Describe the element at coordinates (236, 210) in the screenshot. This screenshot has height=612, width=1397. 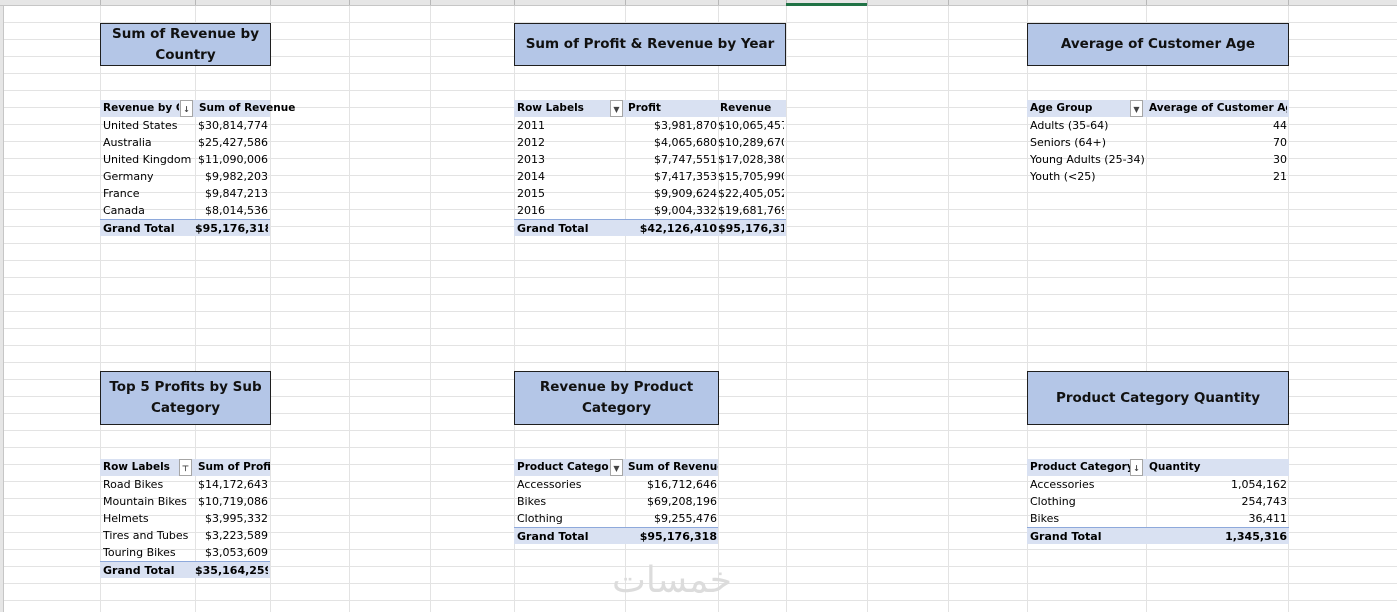
I see `row-value: $8,014,536` at that location.